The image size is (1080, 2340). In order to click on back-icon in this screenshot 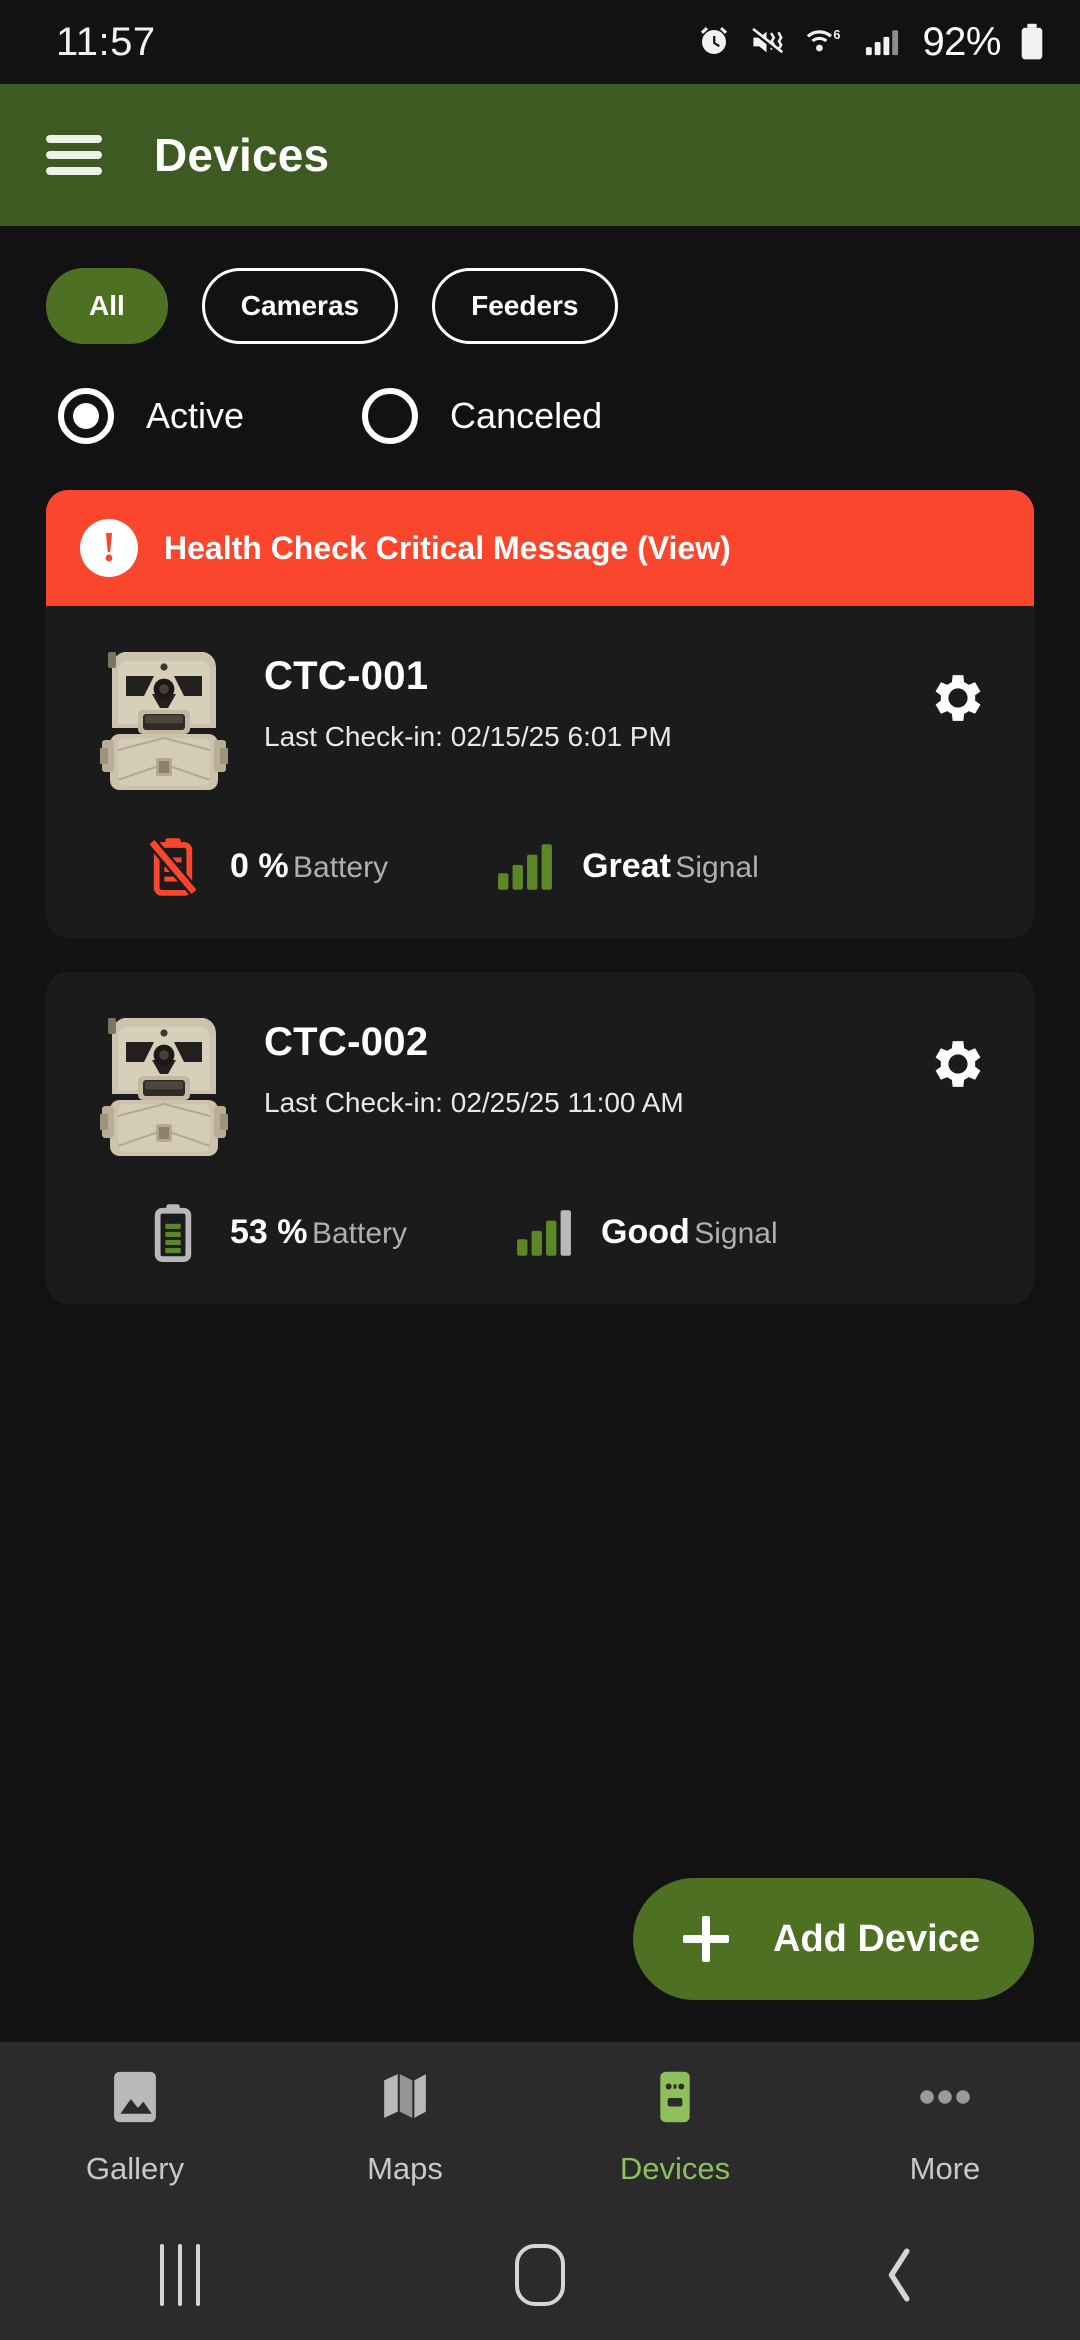, I will do `click(900, 2275)`.